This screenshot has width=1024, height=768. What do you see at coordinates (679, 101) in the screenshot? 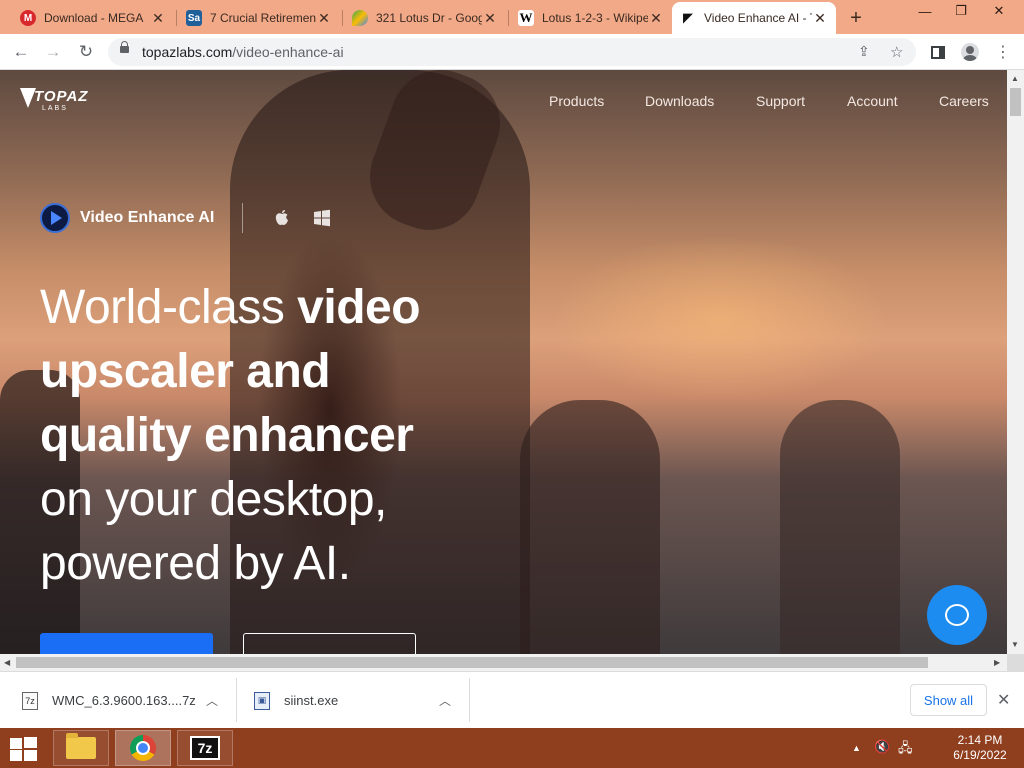
I see `nav-downloads: Downloads` at bounding box center [679, 101].